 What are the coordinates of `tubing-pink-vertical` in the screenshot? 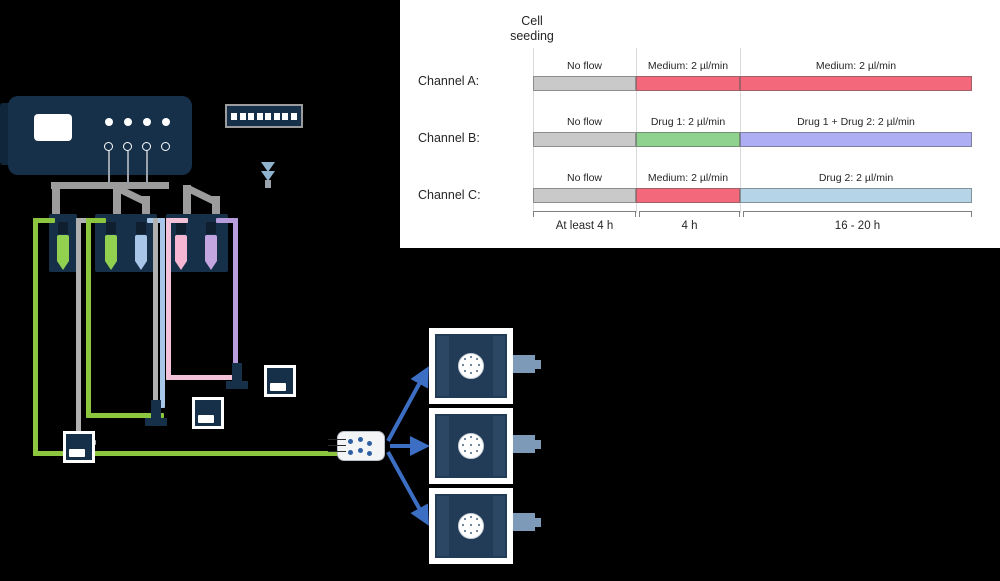 It's located at (168, 299).